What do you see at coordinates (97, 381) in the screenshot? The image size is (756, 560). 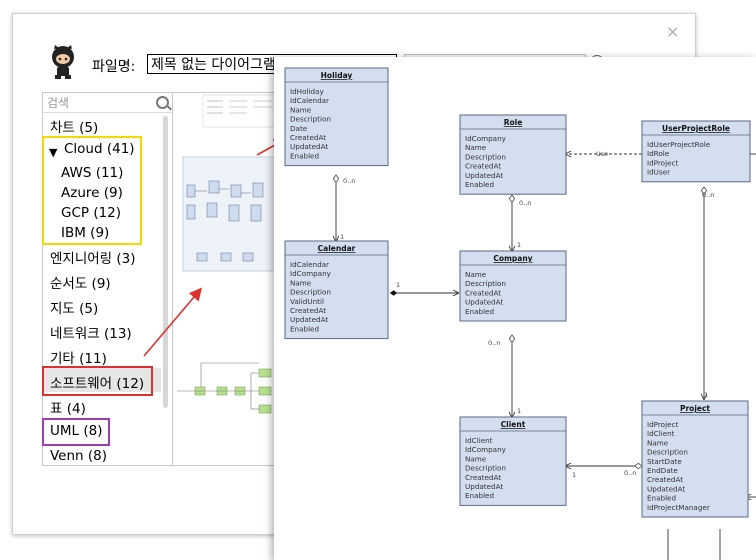 I see `highlight-box-software` at bounding box center [97, 381].